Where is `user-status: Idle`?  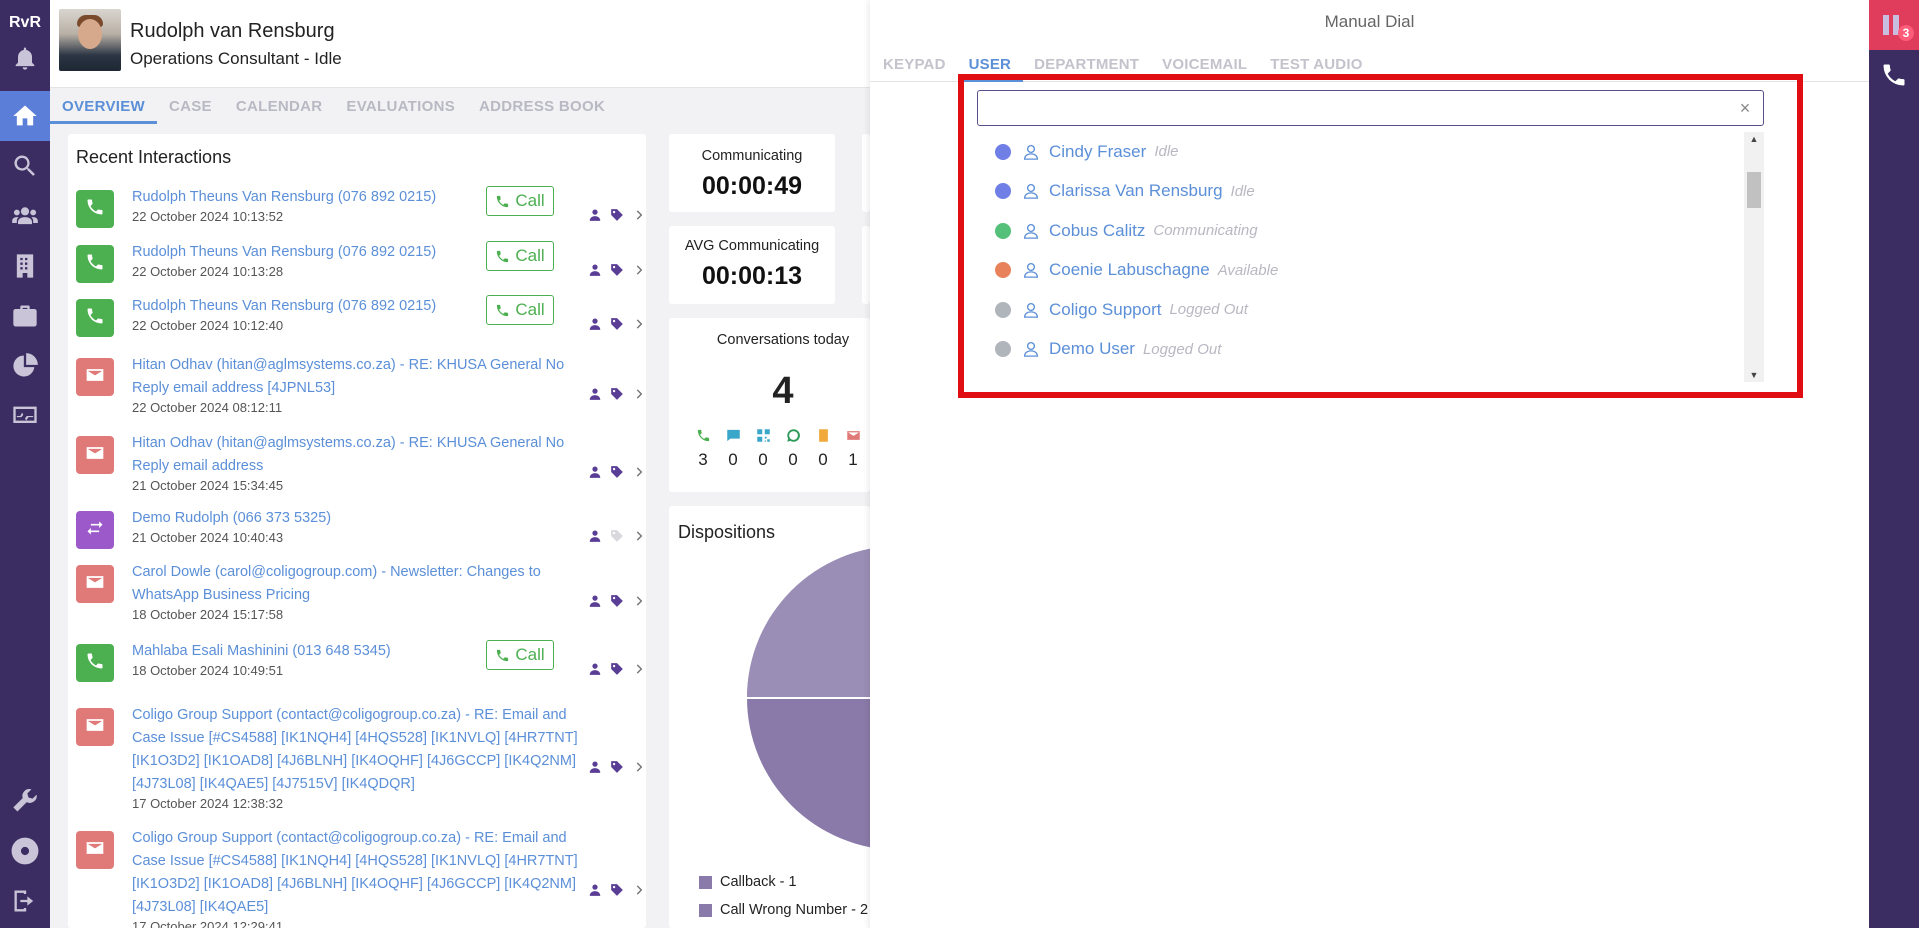
user-status: Idle is located at coordinates (1166, 151).